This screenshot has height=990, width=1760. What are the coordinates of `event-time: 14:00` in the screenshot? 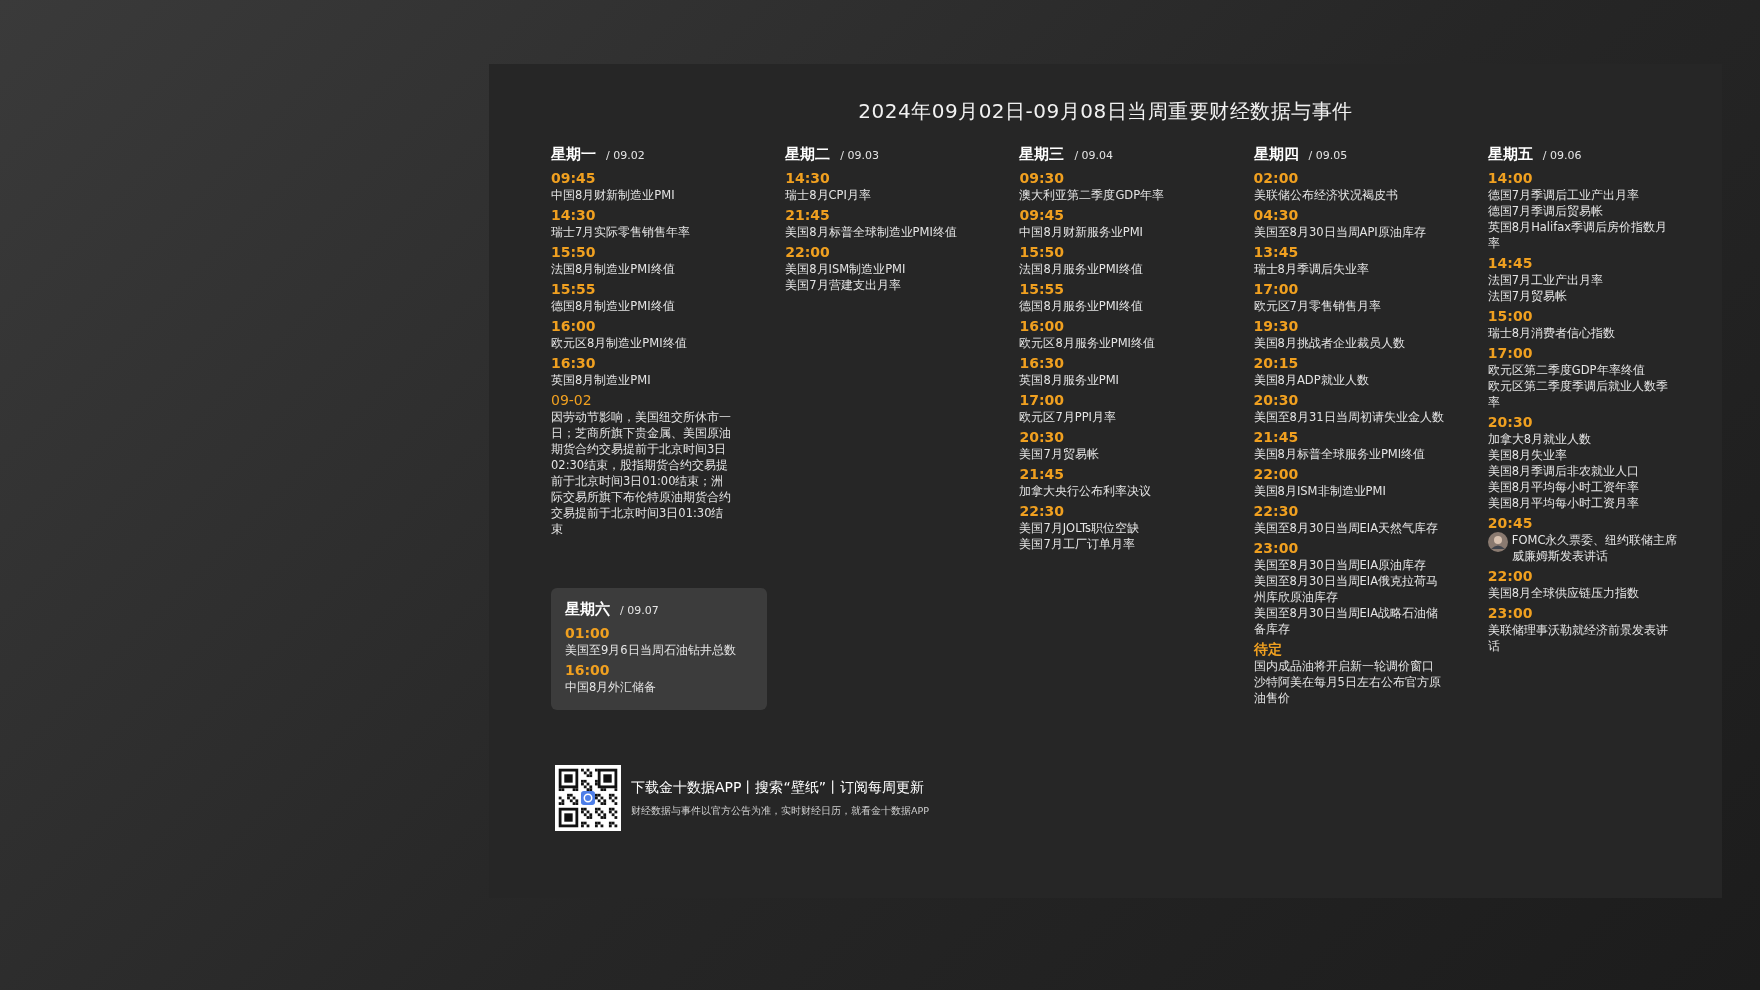 It's located at (1510, 178).